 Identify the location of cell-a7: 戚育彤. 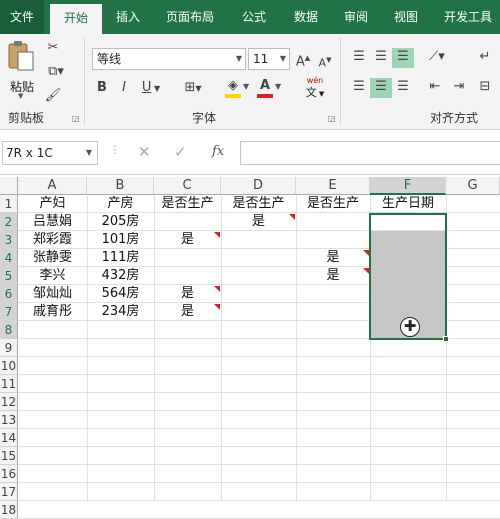
(52, 312).